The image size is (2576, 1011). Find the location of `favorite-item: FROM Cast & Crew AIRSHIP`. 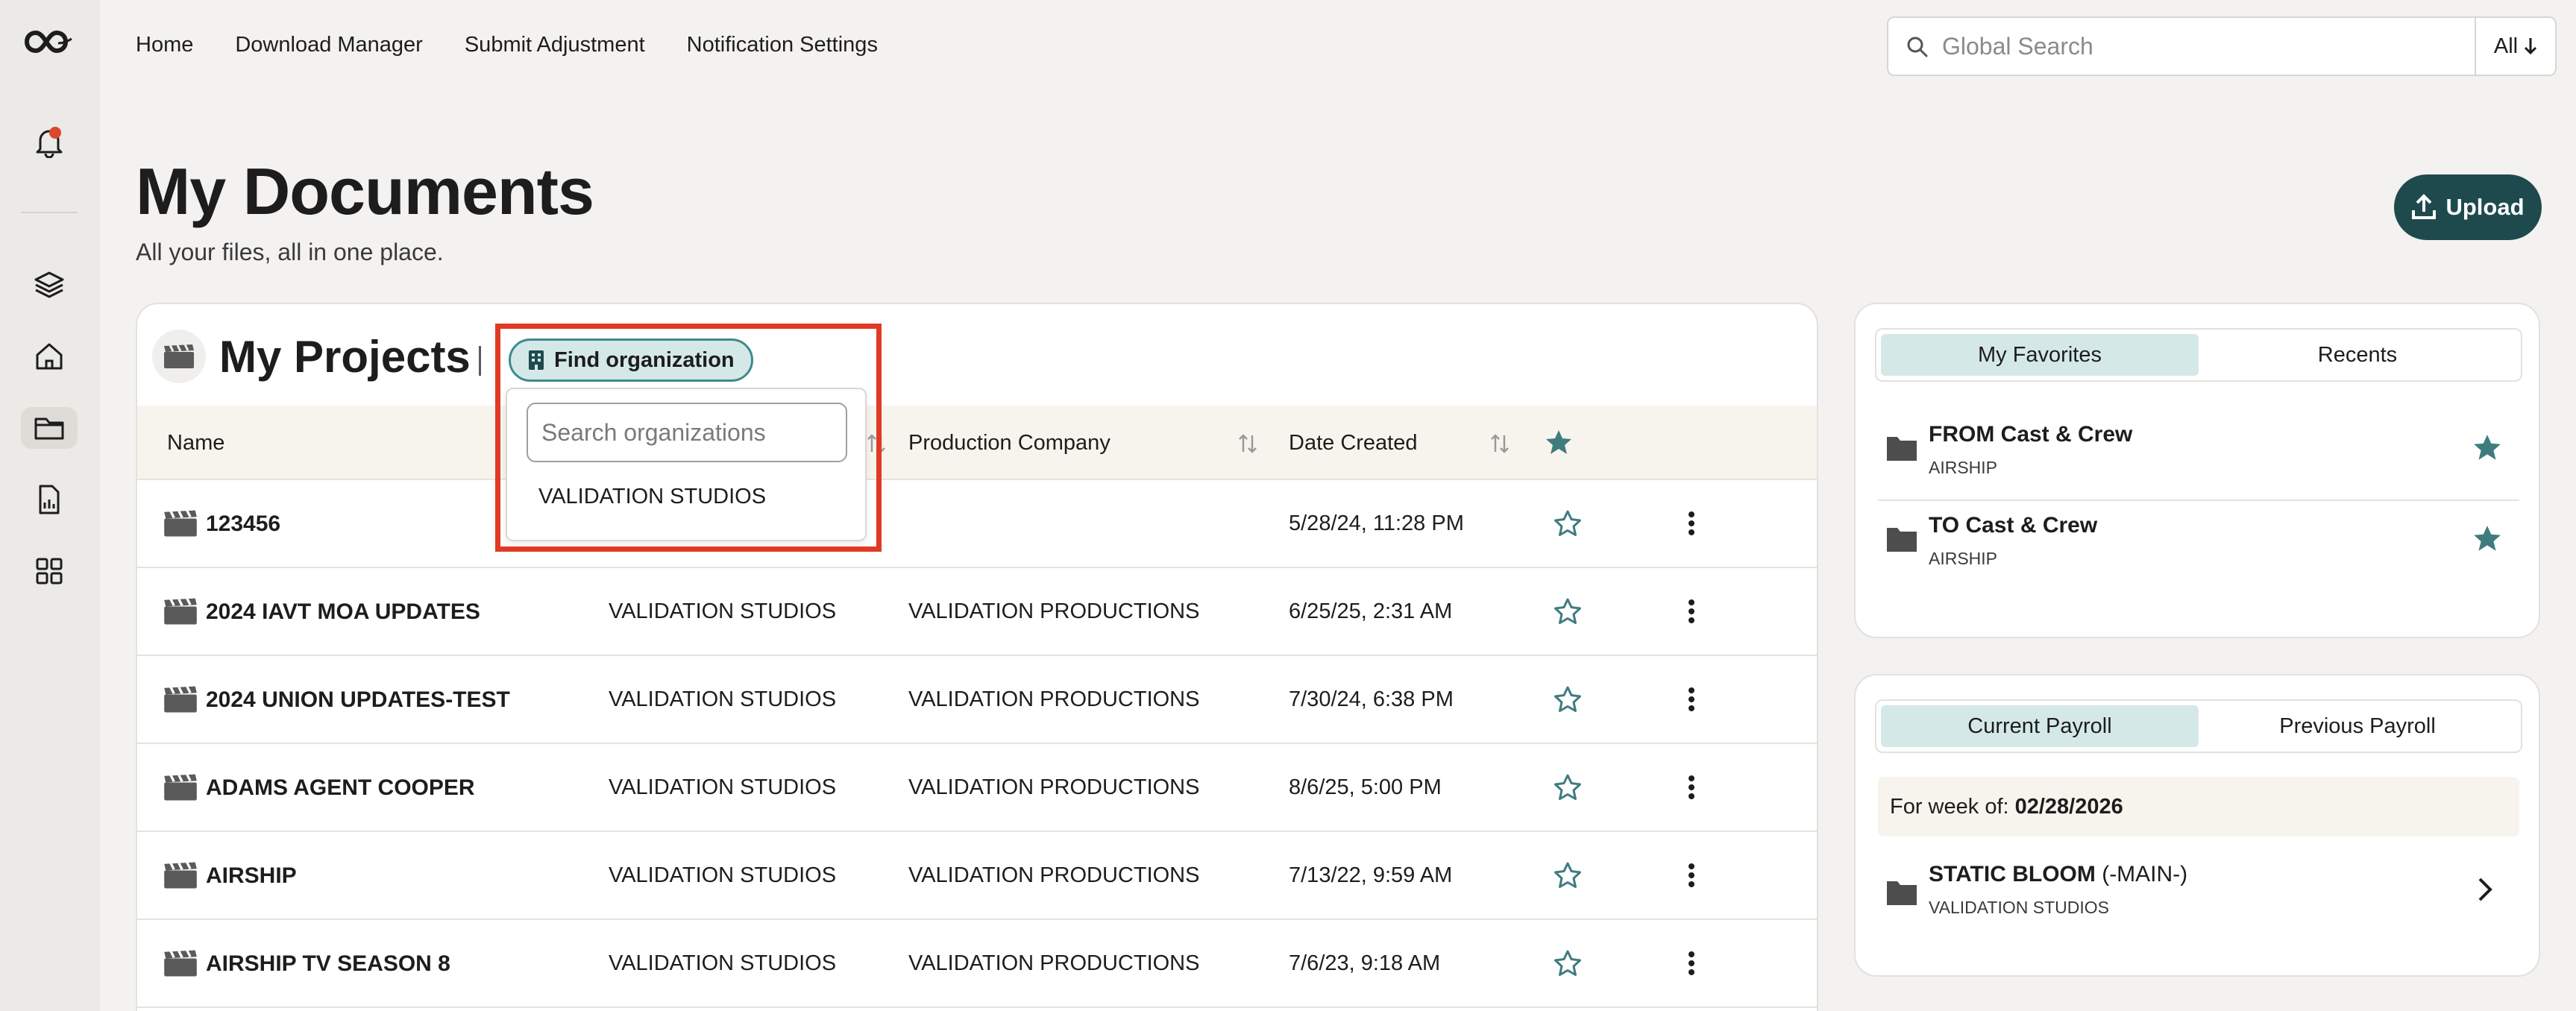

favorite-item: FROM Cast & Crew AIRSHIP is located at coordinates (2199, 450).